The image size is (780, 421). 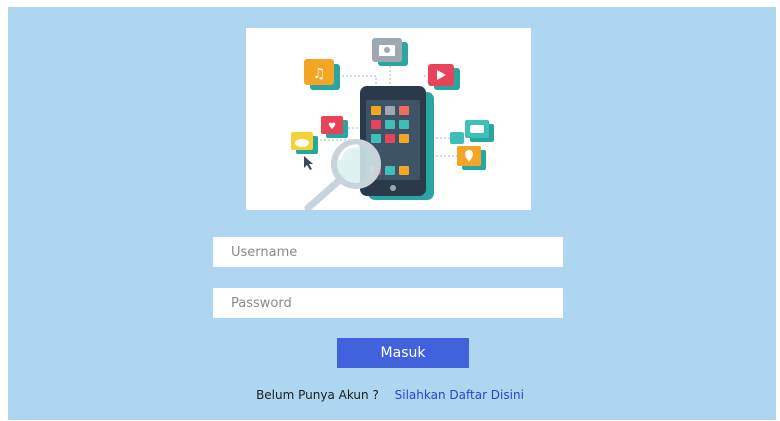 What do you see at coordinates (403, 353) in the screenshot?
I see `login-button: Masuk` at bounding box center [403, 353].